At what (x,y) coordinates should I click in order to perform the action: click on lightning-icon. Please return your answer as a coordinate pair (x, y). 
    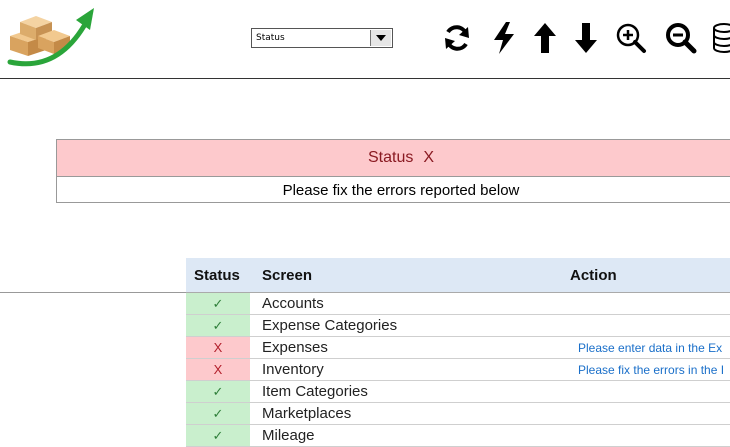
    Looking at the image, I should click on (504, 38).